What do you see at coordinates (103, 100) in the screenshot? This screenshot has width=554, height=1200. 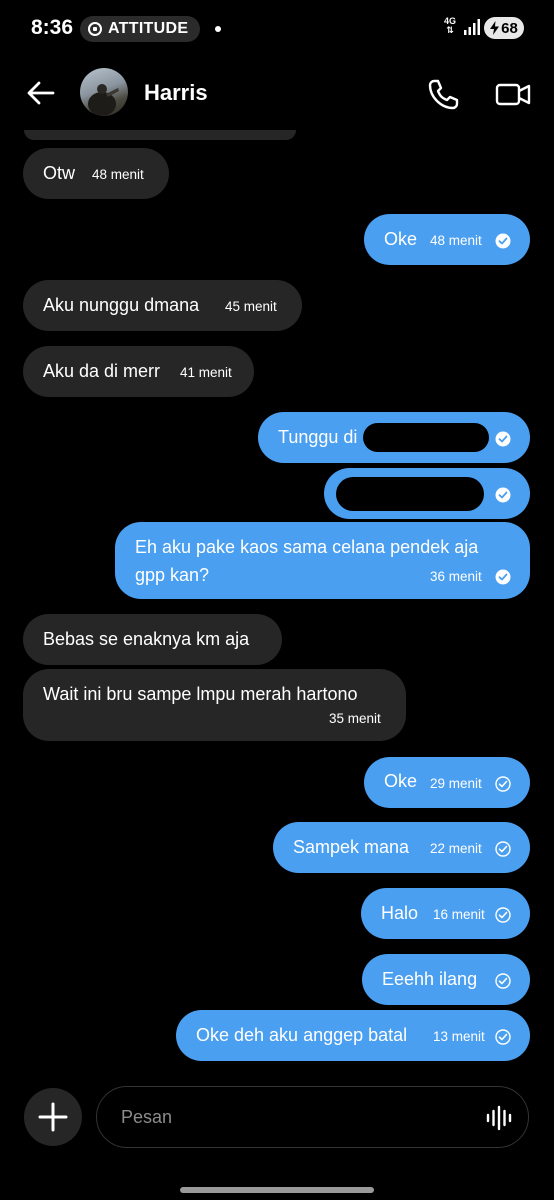 I see `avatar-photo` at bounding box center [103, 100].